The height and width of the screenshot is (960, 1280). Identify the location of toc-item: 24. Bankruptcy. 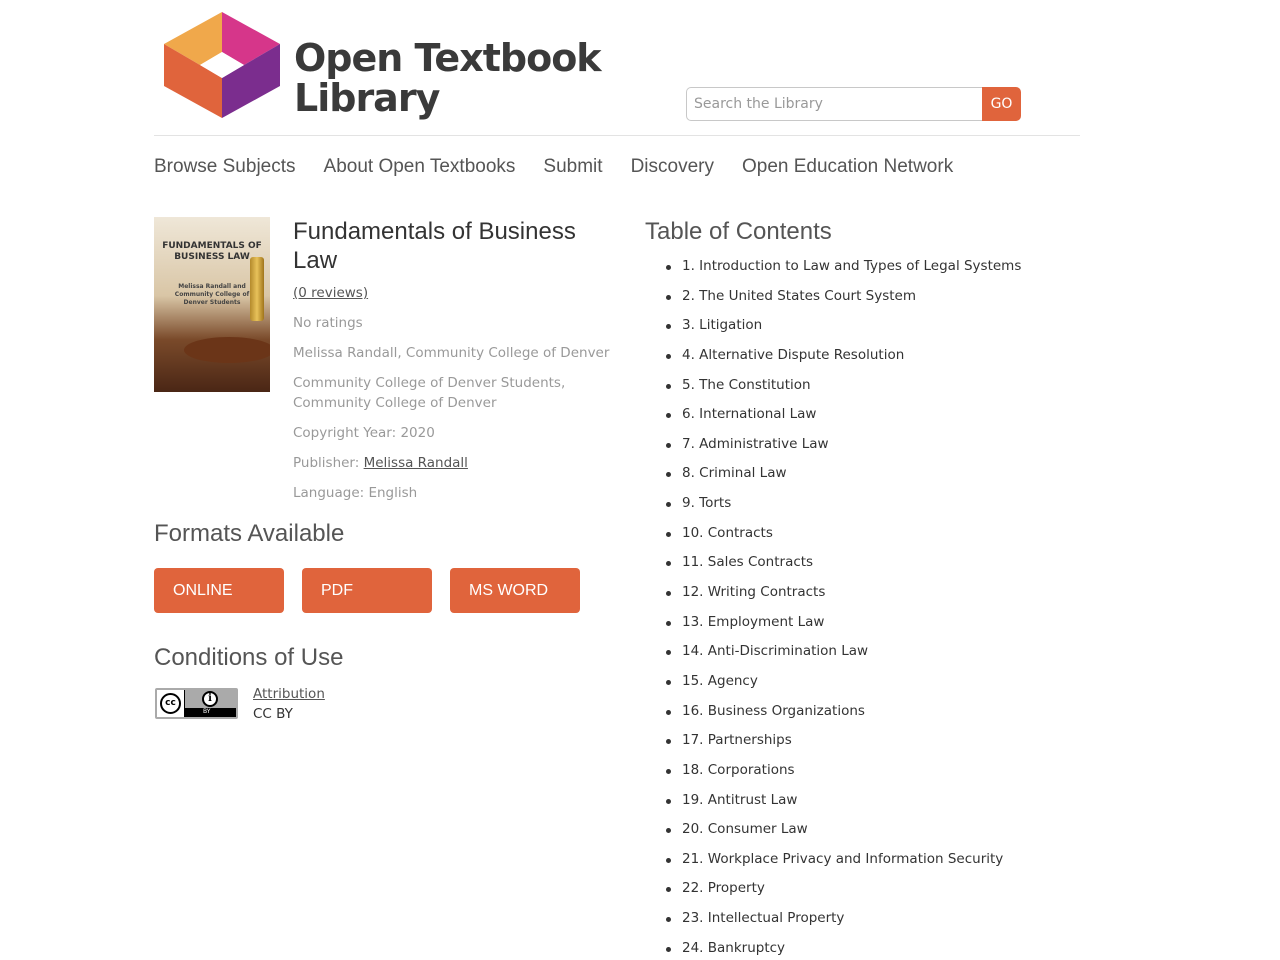
(855, 947).